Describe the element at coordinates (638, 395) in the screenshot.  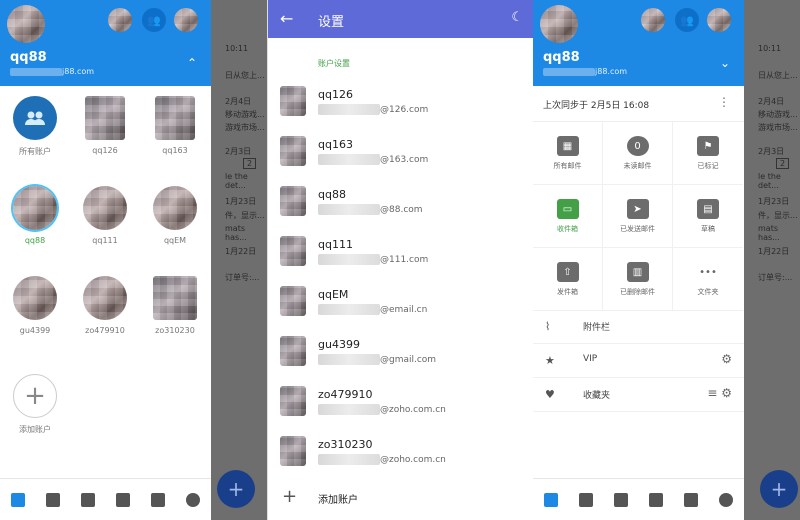
I see `folder-row-favorites: ♥ 收藏夹 ≡ ⚙` at that location.